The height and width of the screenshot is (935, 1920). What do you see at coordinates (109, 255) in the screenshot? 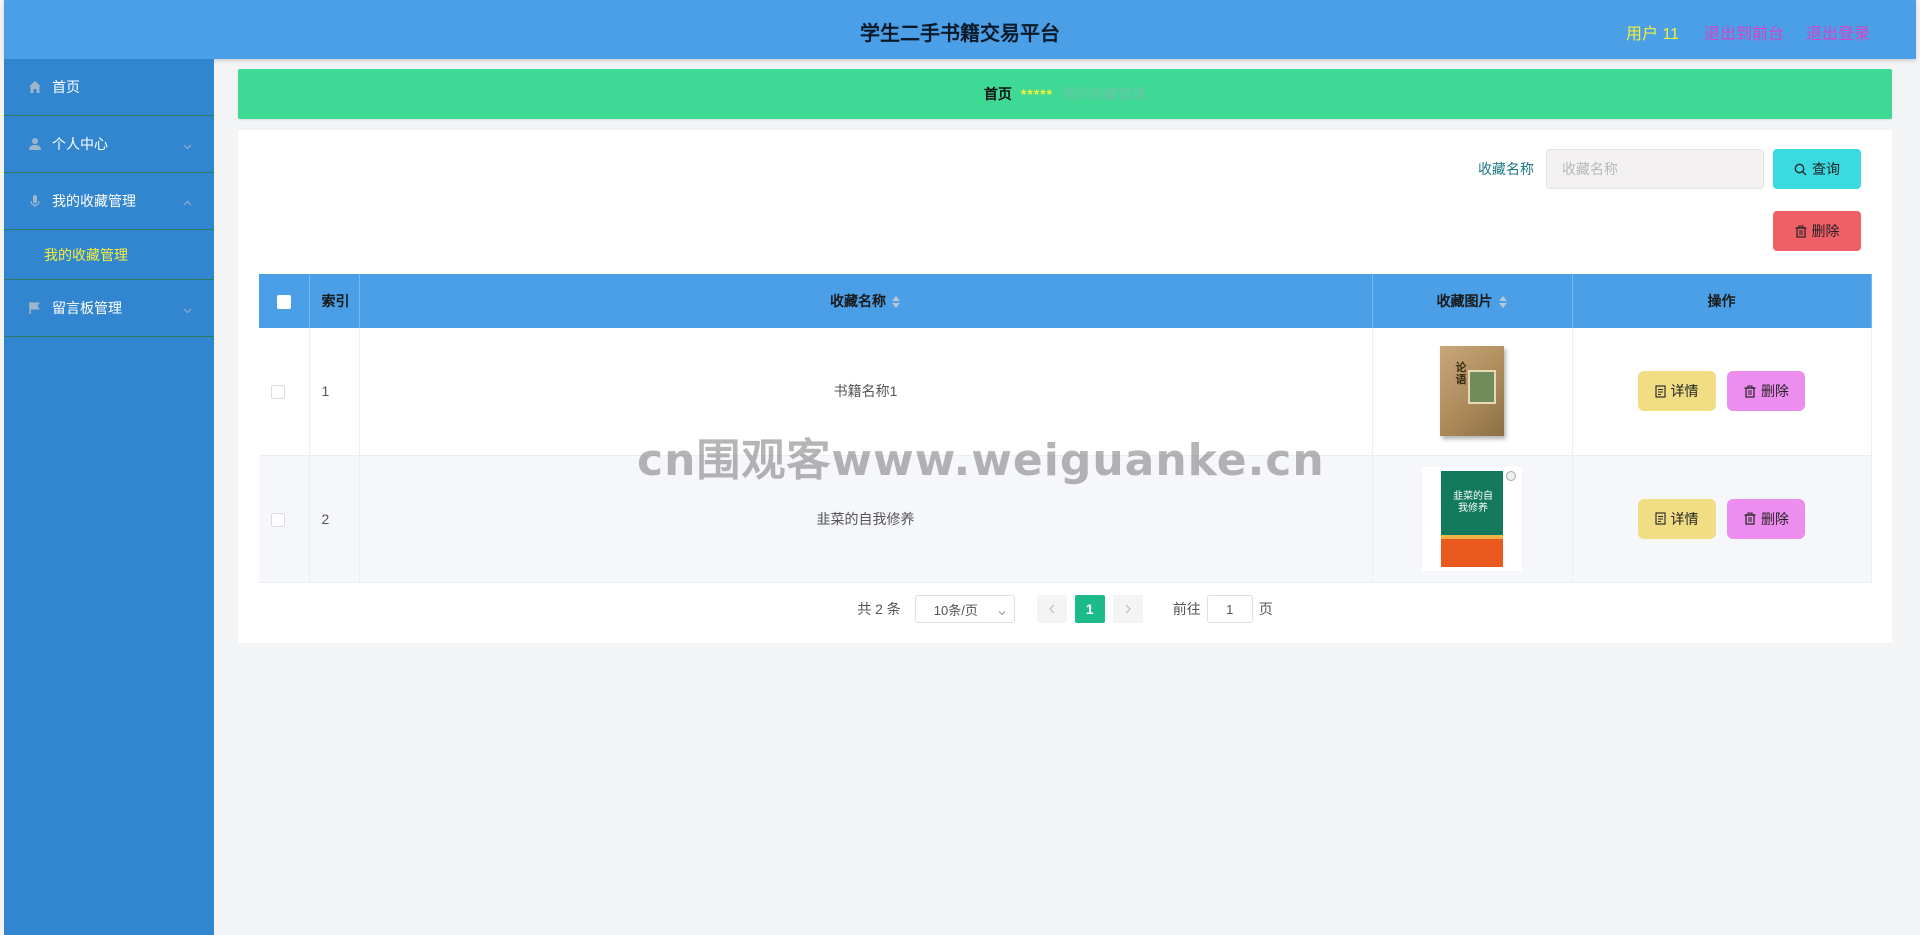
I see `sidebar-subitem-favorites: 我的收藏管理` at bounding box center [109, 255].